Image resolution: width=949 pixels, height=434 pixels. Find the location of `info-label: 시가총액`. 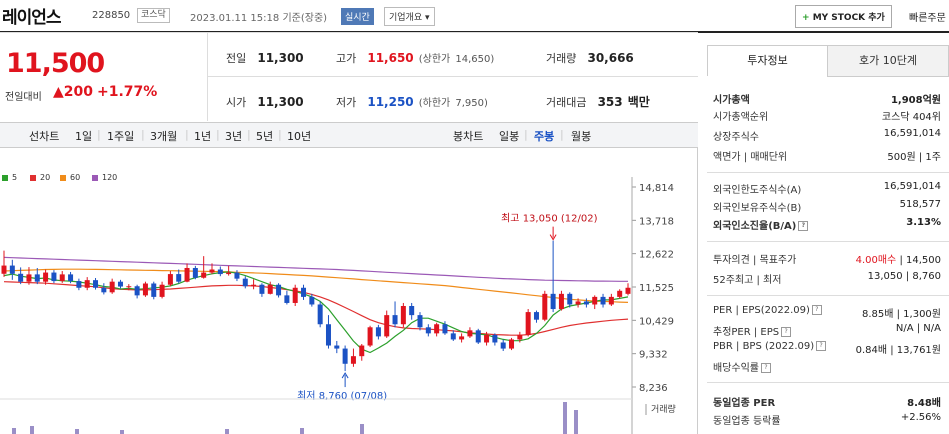

info-label: 시가총액 is located at coordinates (731, 100).